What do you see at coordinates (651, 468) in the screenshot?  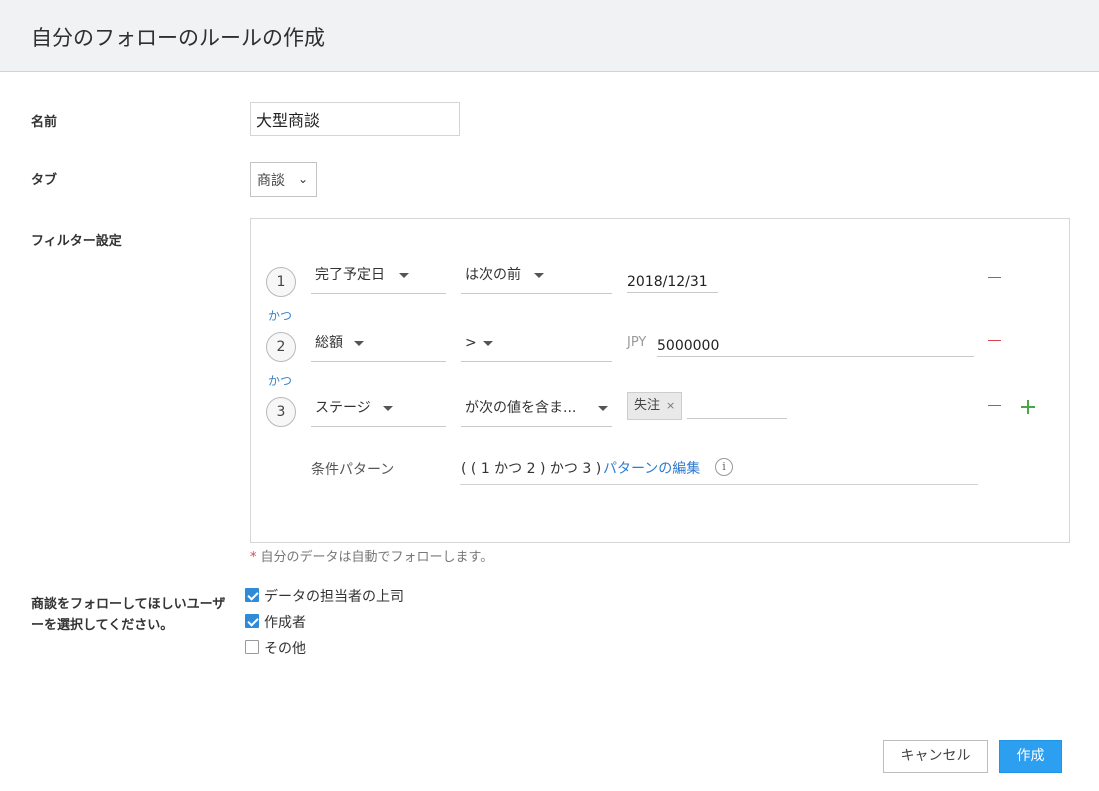 I see `edit-pattern-link: パターンの編集` at bounding box center [651, 468].